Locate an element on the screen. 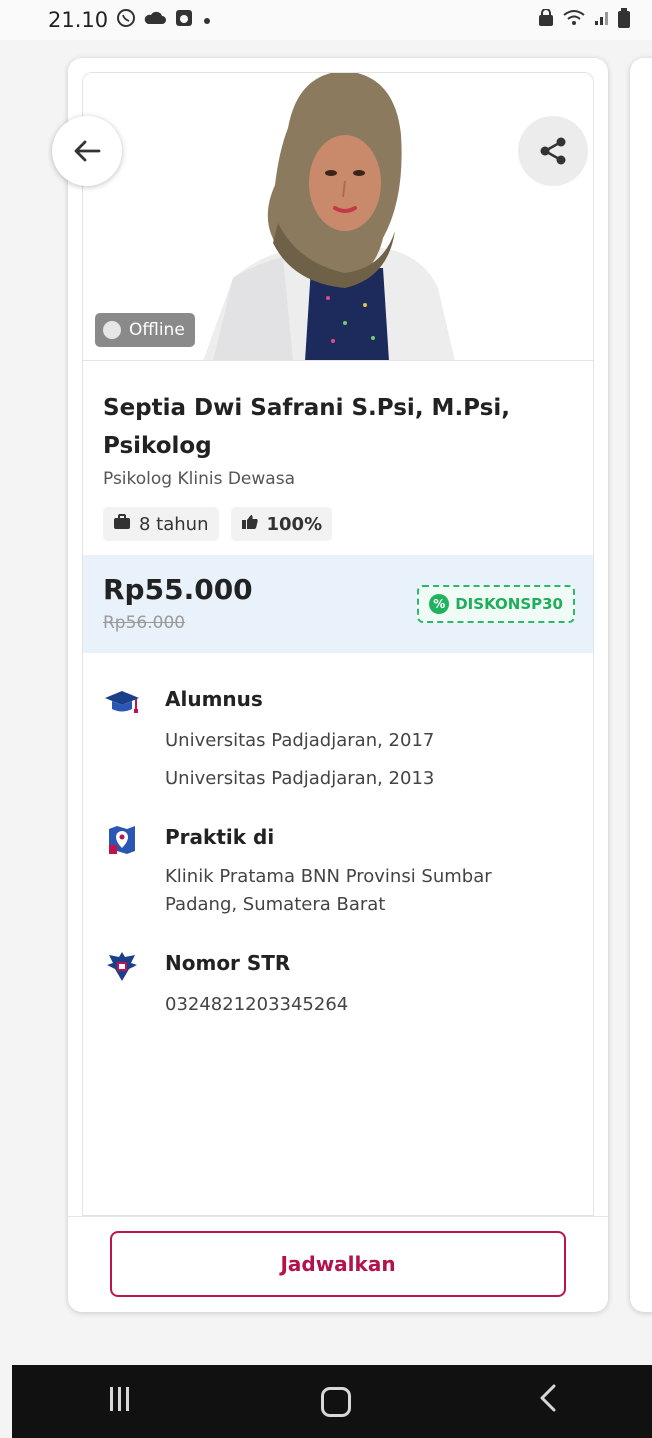 The height and width of the screenshot is (1438, 652). system-nav-bar is located at coordinates (332, 1401).